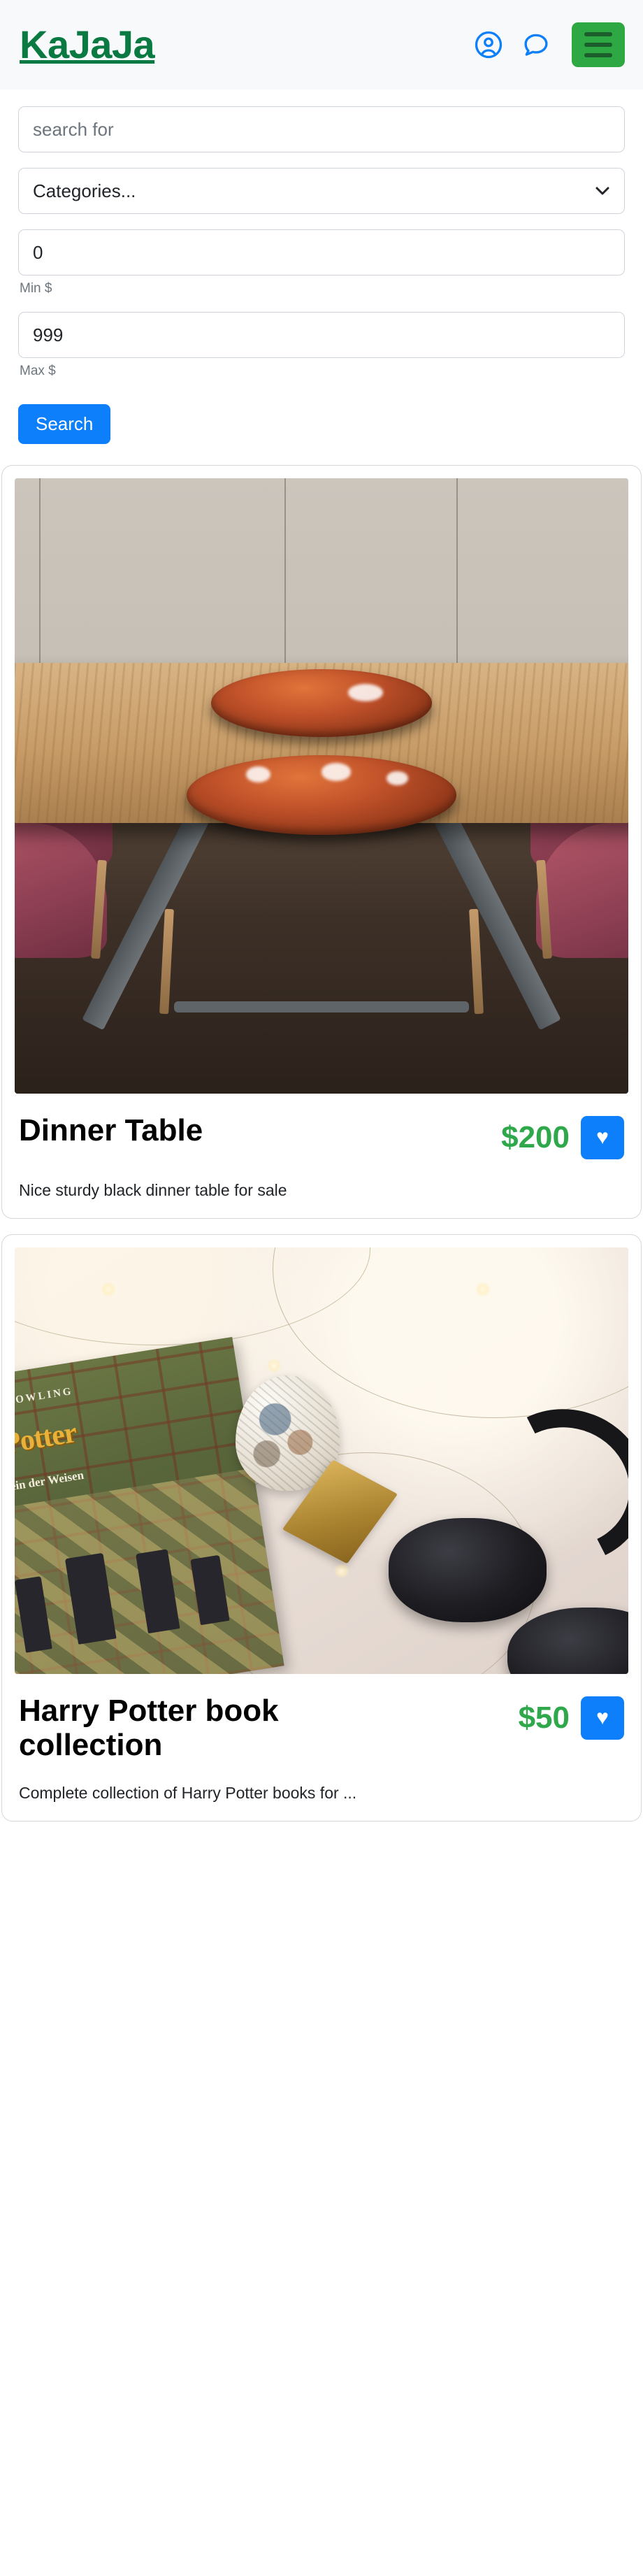 The height and width of the screenshot is (2576, 643). What do you see at coordinates (149, 1728) in the screenshot?
I see `listing-title: Harry Potter book collection` at bounding box center [149, 1728].